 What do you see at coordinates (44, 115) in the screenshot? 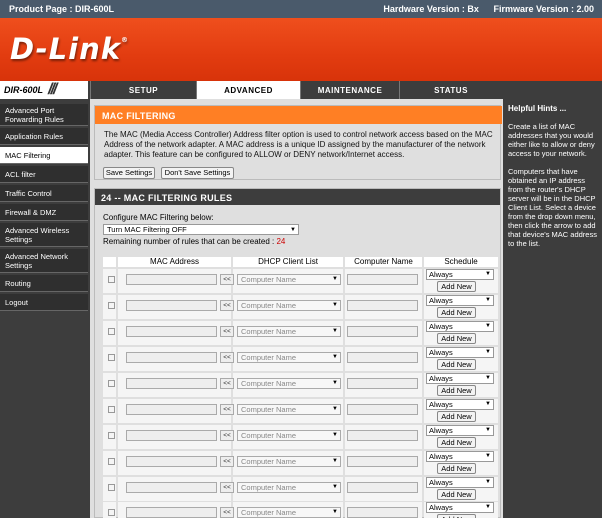
I see `sidebar-item-advanced-port-forwarding: Advanced Port Forwarding Rules` at bounding box center [44, 115].